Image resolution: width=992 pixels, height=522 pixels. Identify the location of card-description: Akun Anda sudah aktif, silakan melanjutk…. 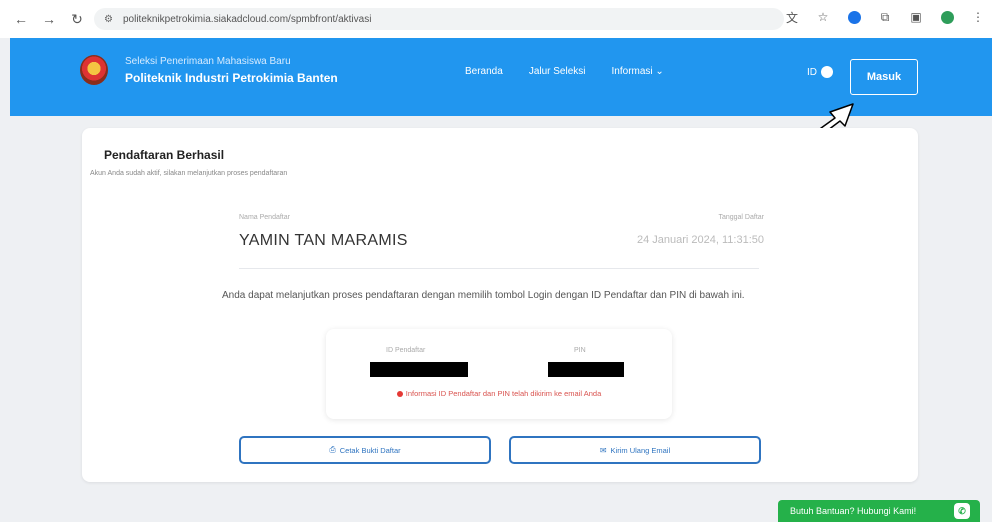
(189, 173).